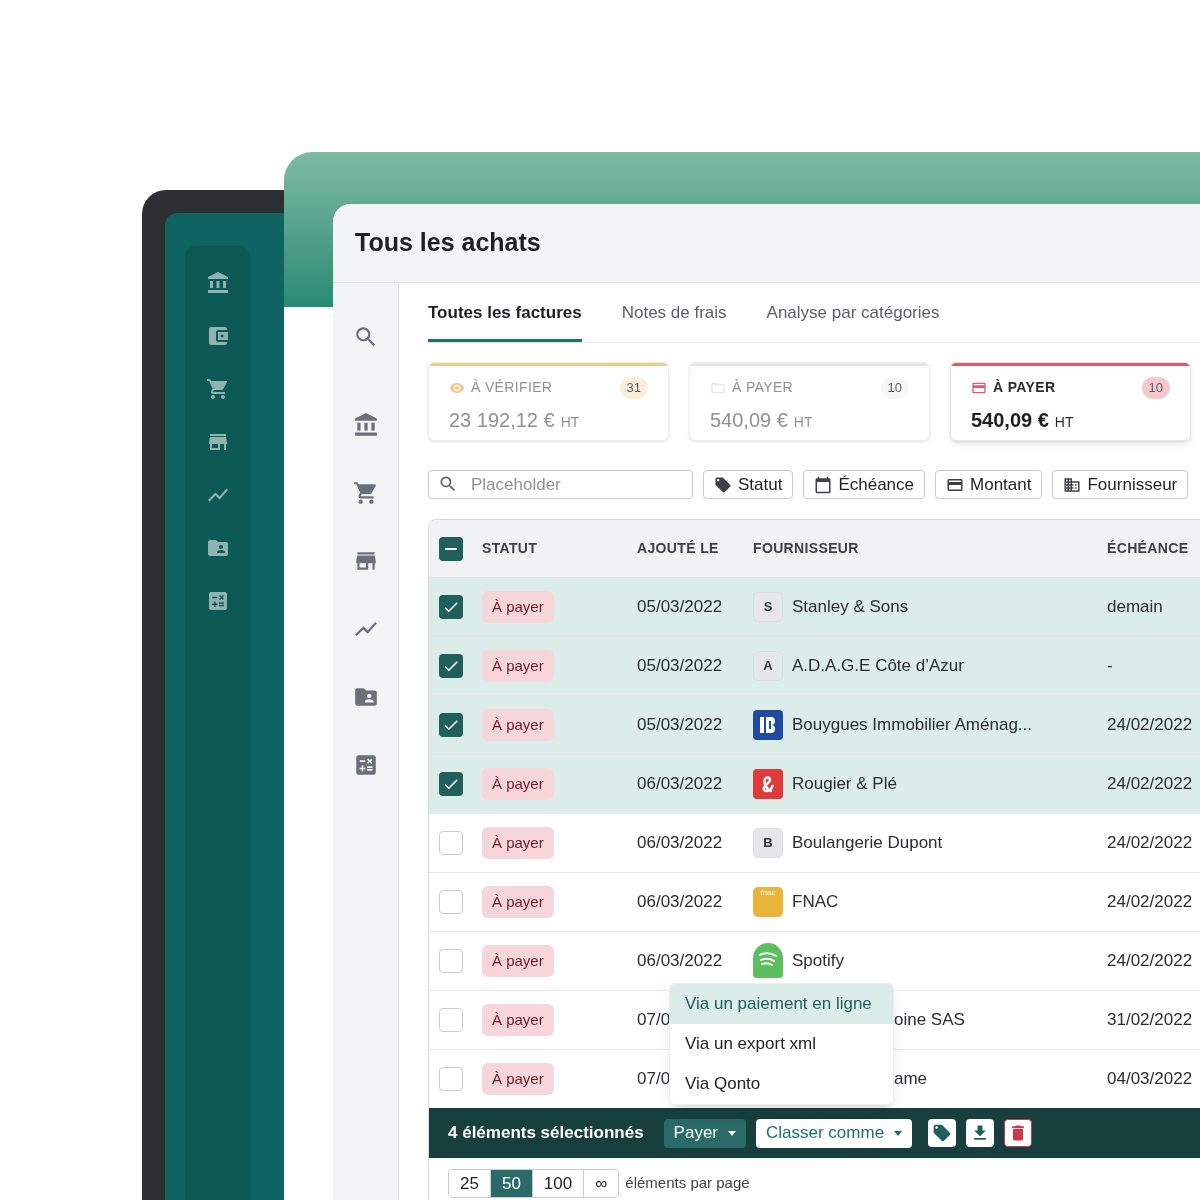  I want to click on tab: Notes de frais, so click(674, 320).